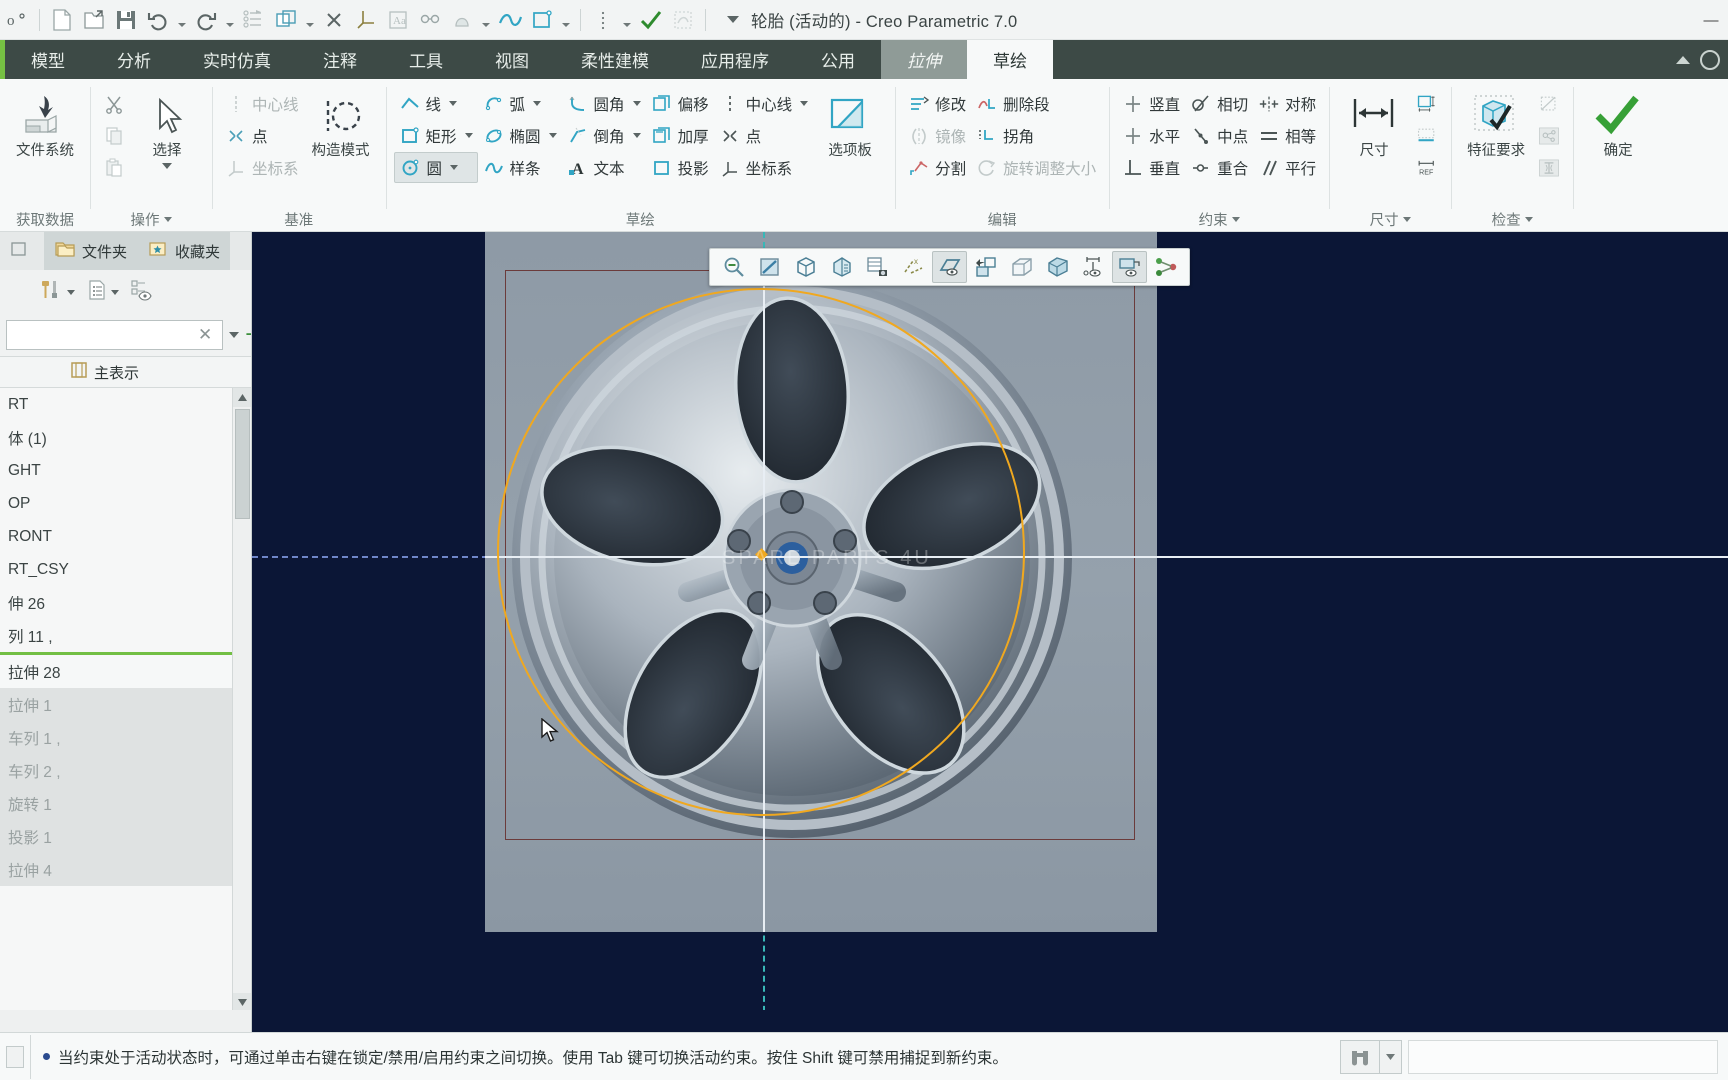 This screenshot has height=1080, width=1728. Describe the element at coordinates (680, 167) in the screenshot. I see `project-button: 投影` at that location.